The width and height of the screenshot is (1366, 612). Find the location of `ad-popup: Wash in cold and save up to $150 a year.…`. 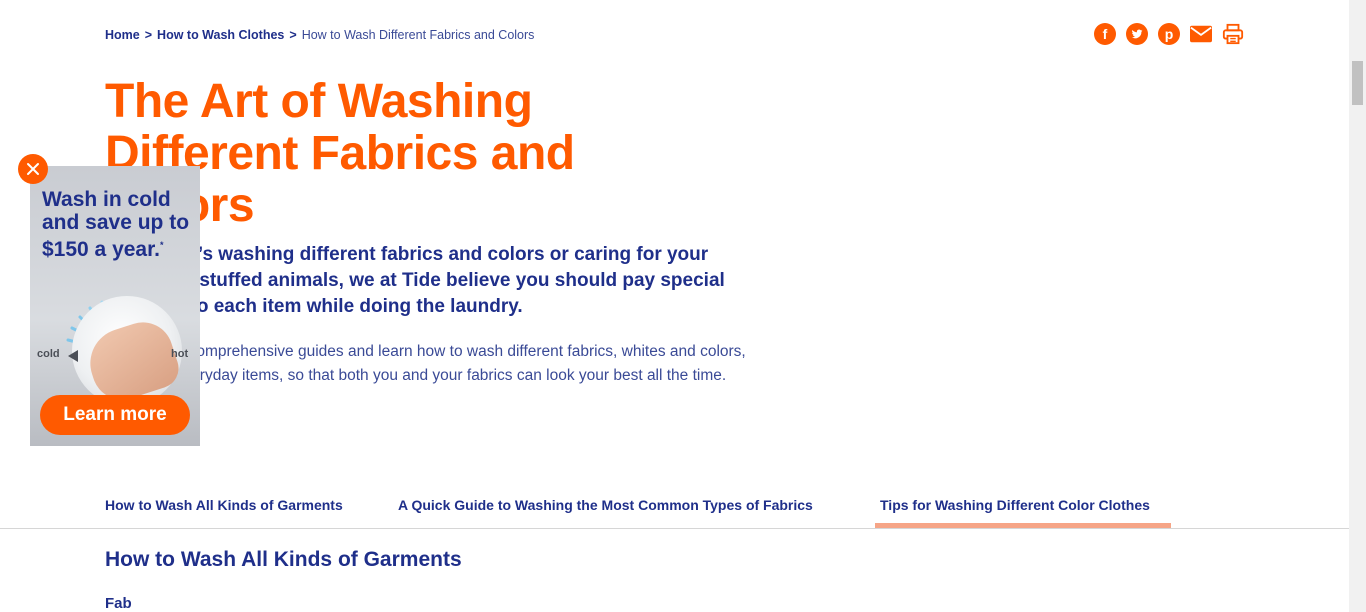

ad-popup: Wash in cold and save up to $150 a year.… is located at coordinates (115, 306).